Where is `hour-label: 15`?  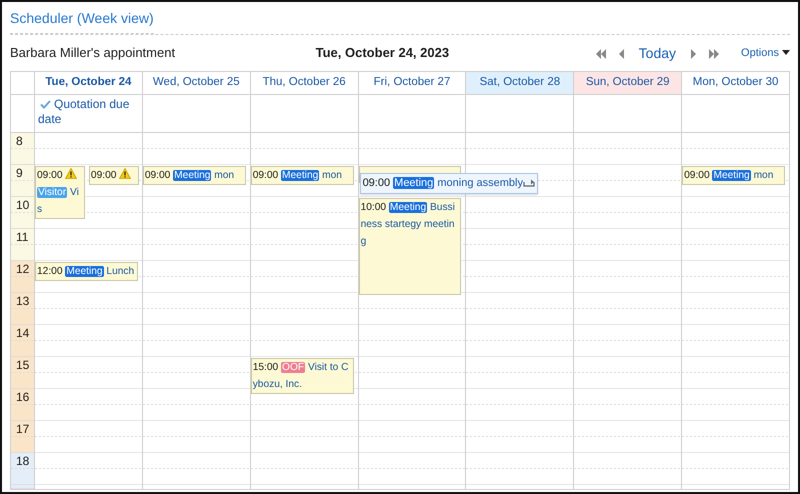
hour-label: 15 is located at coordinates (23, 365).